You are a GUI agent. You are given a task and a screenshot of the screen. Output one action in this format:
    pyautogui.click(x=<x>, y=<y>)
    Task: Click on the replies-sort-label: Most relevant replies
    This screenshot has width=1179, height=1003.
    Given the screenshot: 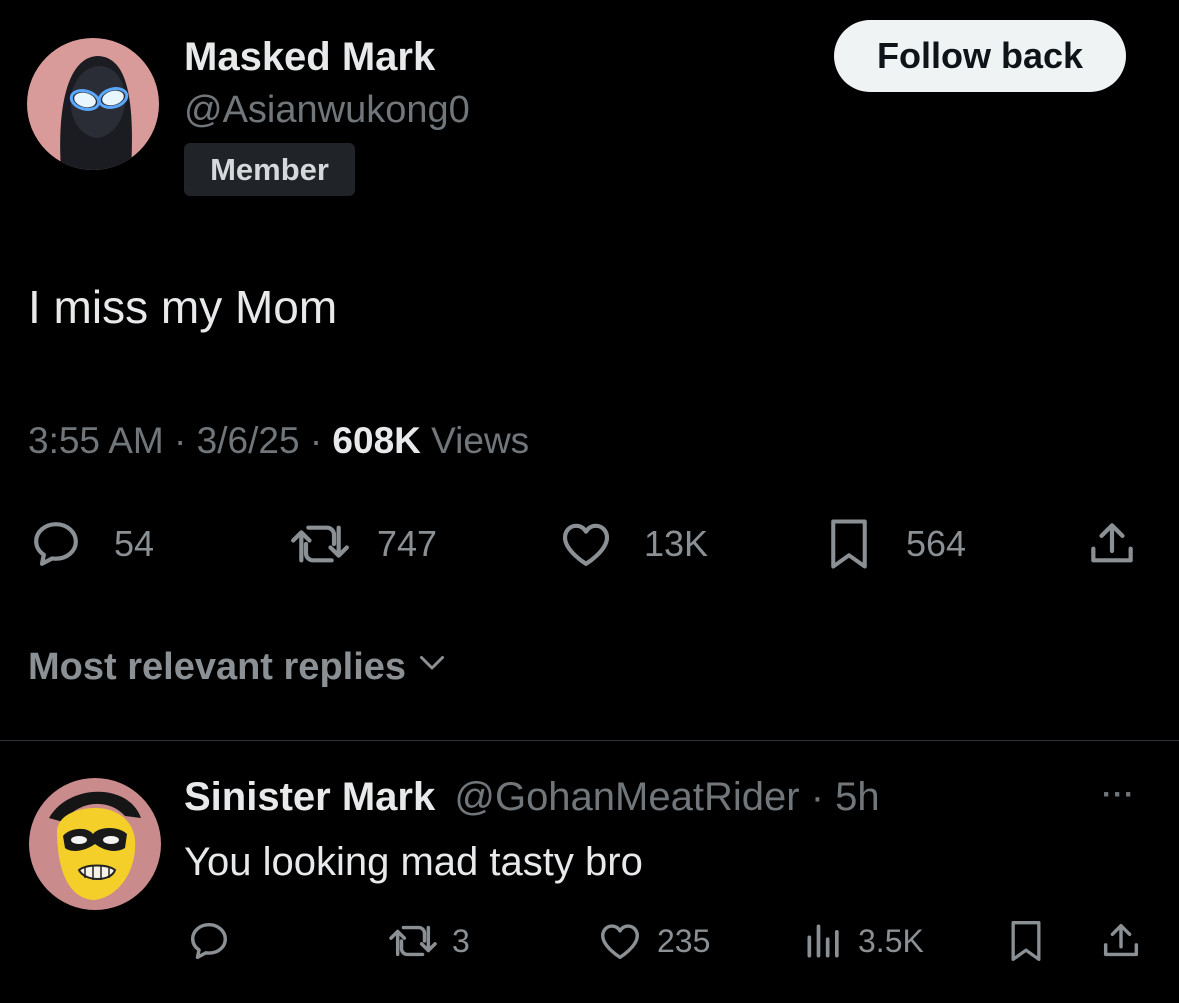 What is the action you would take?
    pyautogui.click(x=217, y=666)
    